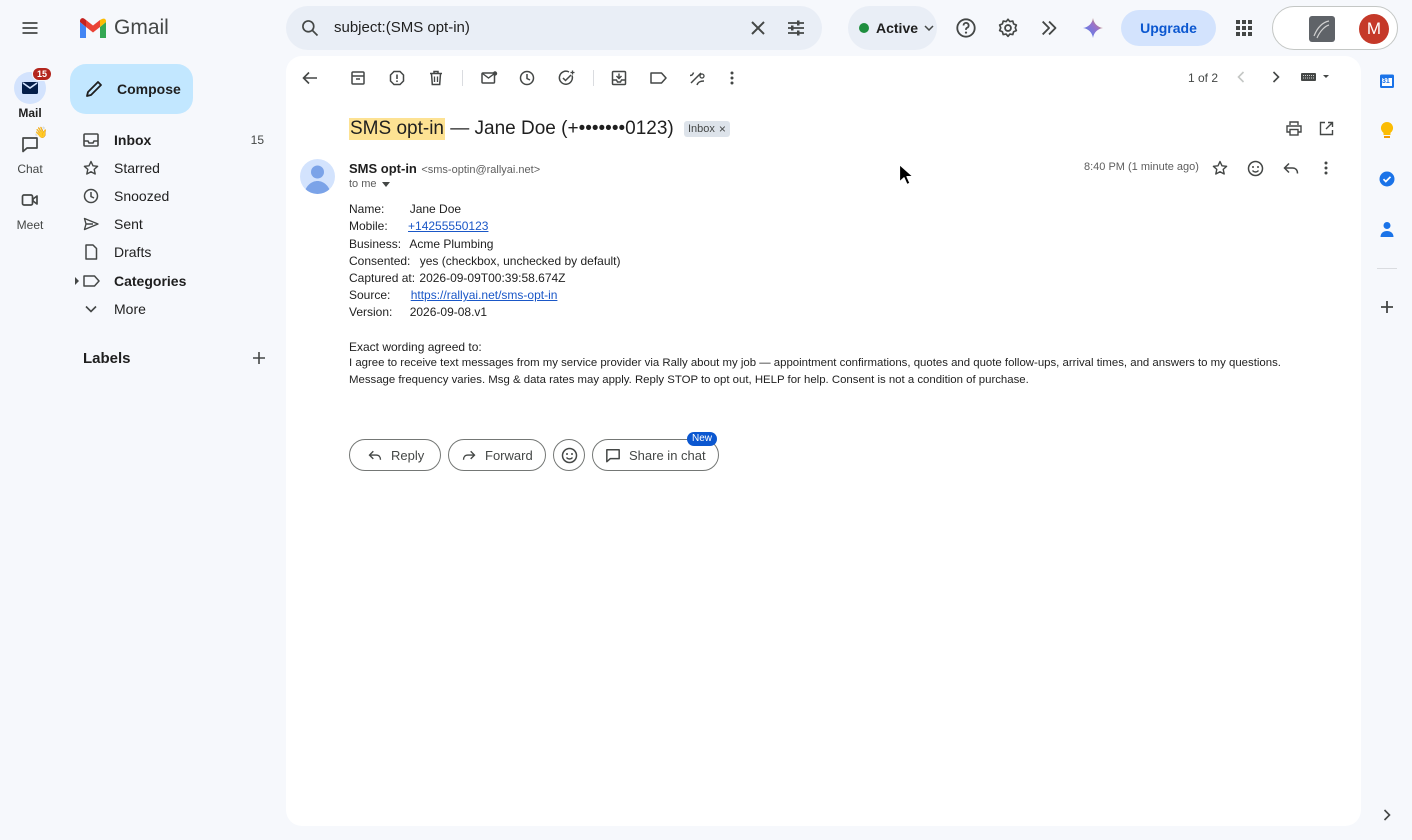  I want to click on add-label-icon, so click(259, 358).